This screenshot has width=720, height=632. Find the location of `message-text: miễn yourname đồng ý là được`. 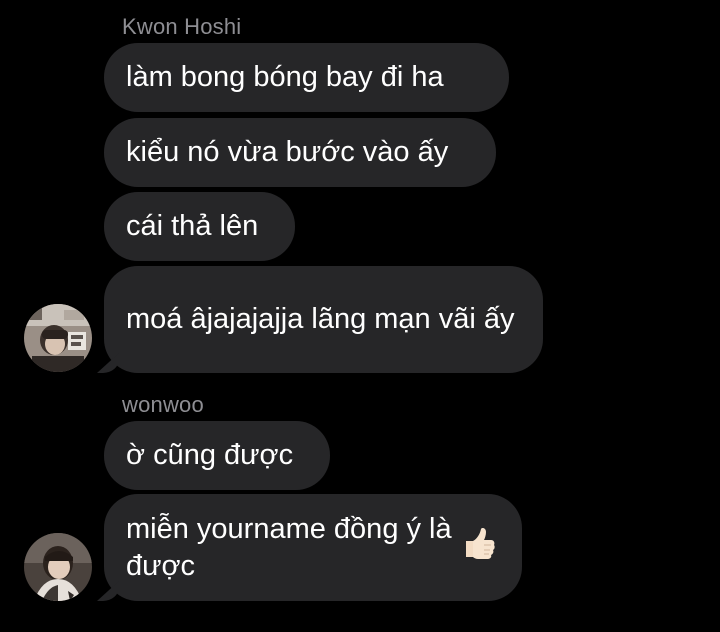

message-text: miễn yourname đồng ý là được is located at coordinates (293, 547).